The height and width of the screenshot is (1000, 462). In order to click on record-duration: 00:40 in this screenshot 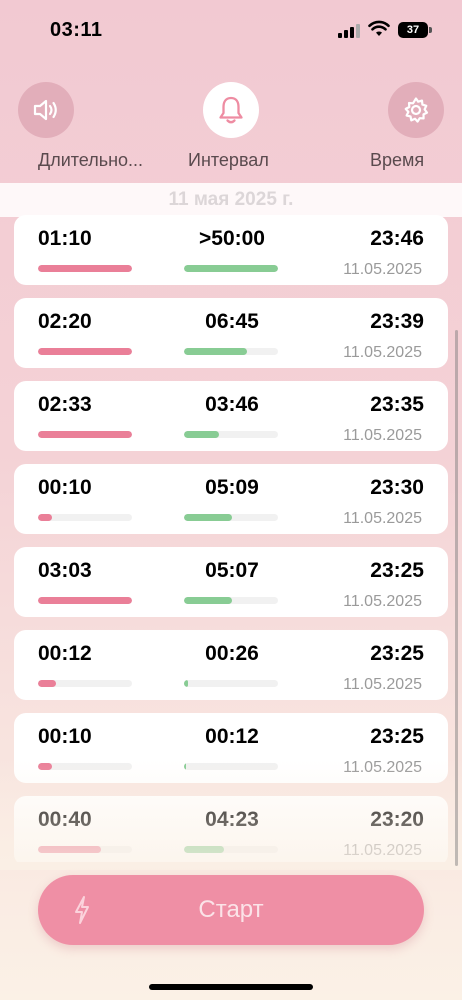, I will do `click(65, 819)`.